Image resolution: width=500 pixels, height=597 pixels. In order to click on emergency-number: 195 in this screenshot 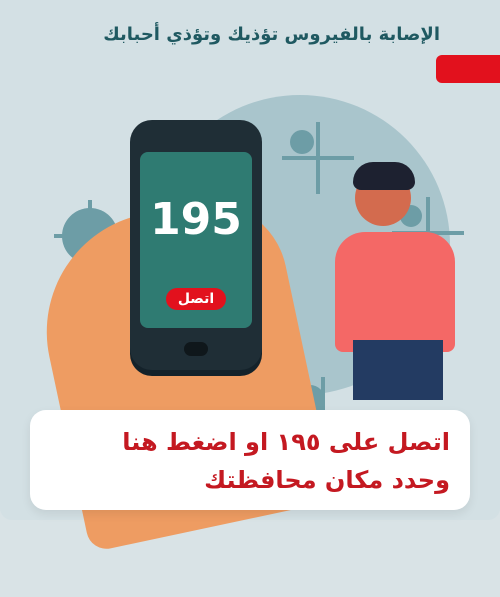, I will do `click(196, 219)`.